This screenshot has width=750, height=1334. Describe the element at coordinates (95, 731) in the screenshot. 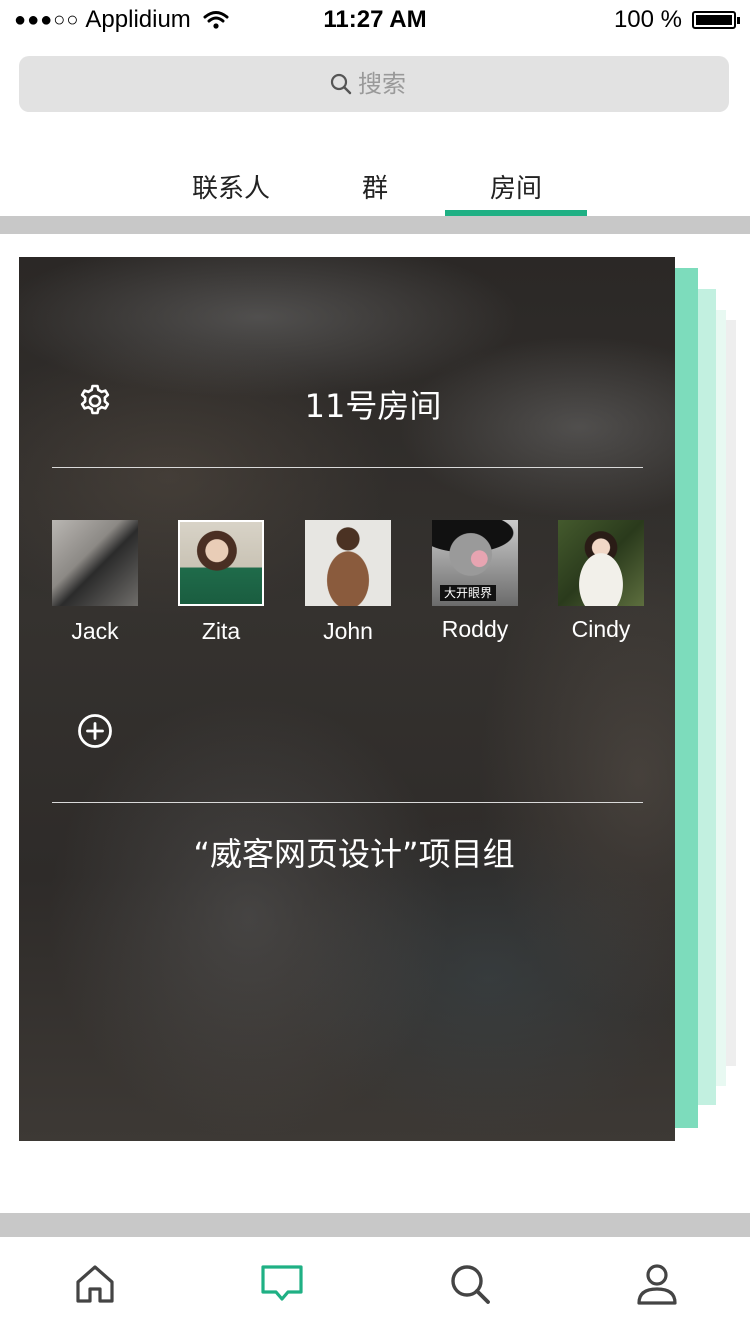

I see `add-circle-icon` at that location.